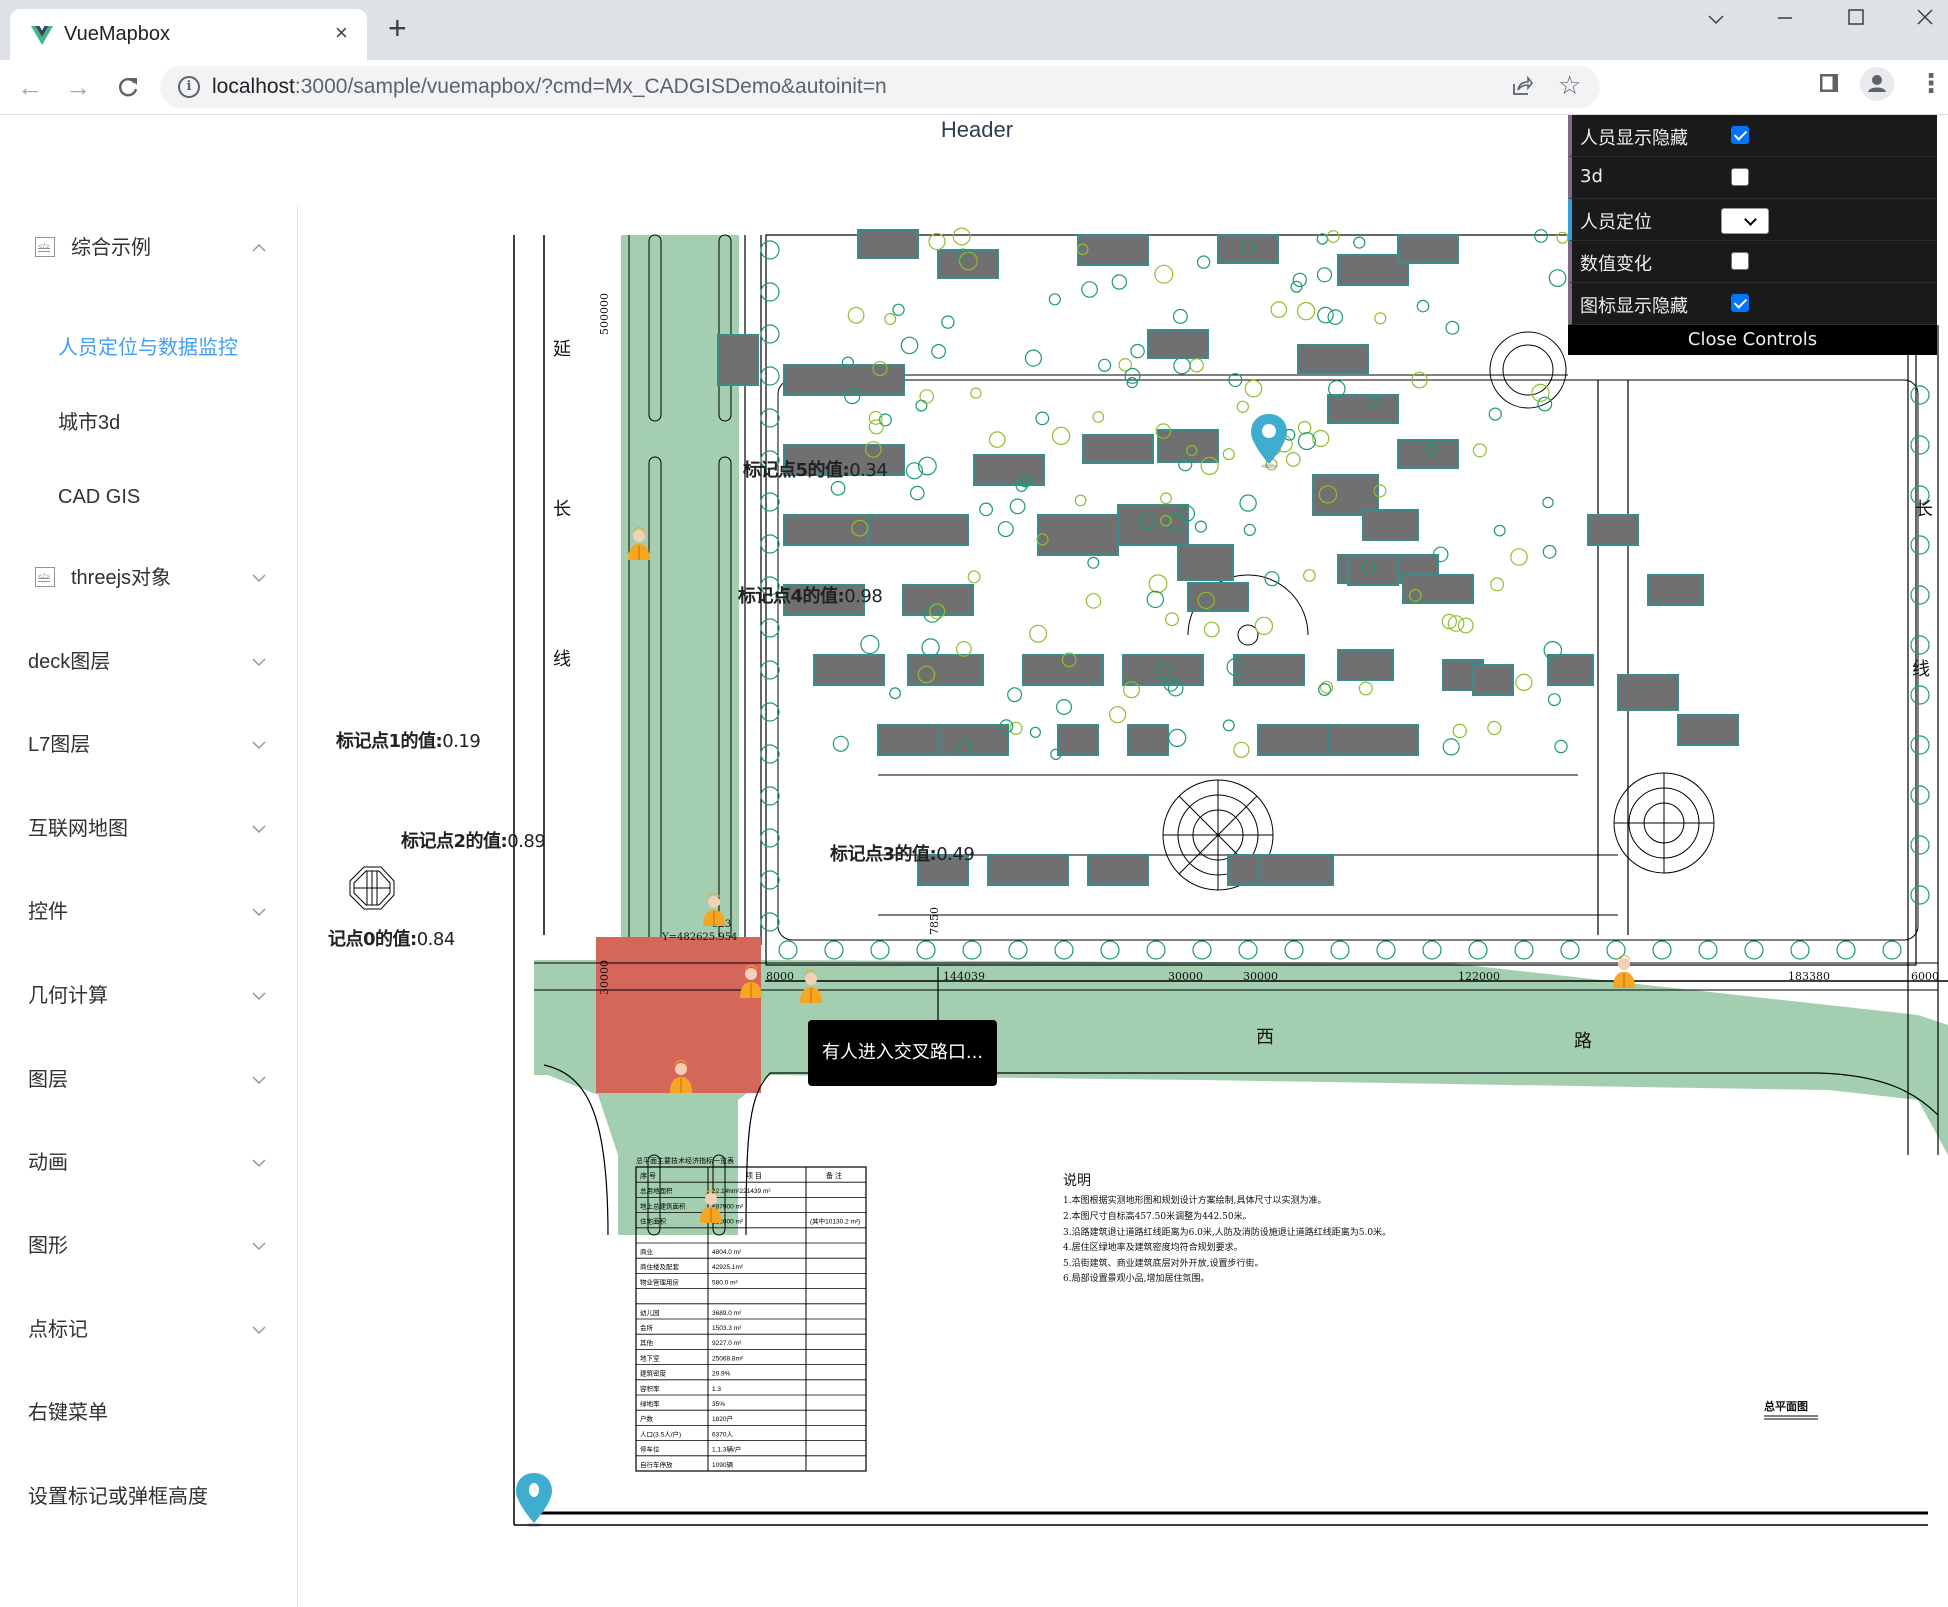  What do you see at coordinates (1931, 83) in the screenshot?
I see `browser-menu-icon: ⋮` at bounding box center [1931, 83].